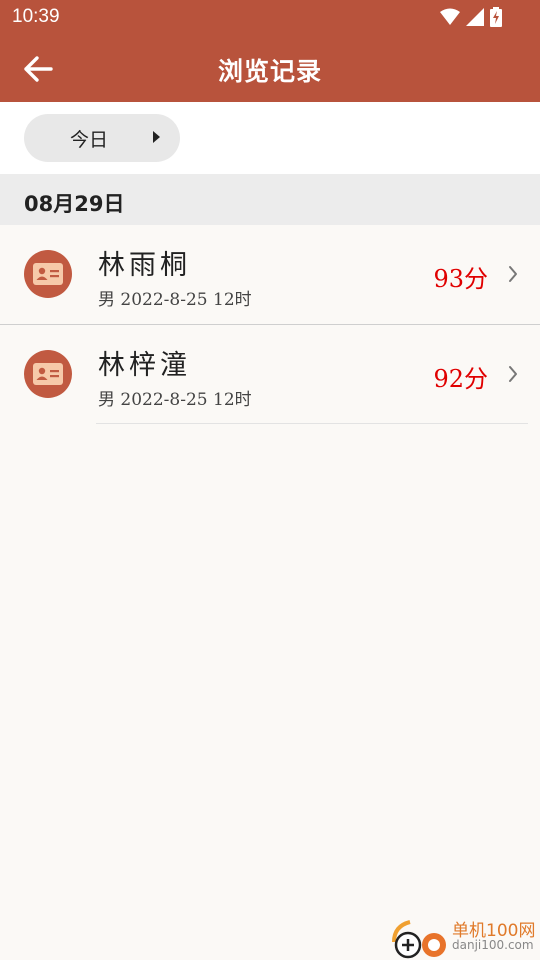  What do you see at coordinates (269, 71) in the screenshot?
I see `page-title: 浏览记录` at bounding box center [269, 71].